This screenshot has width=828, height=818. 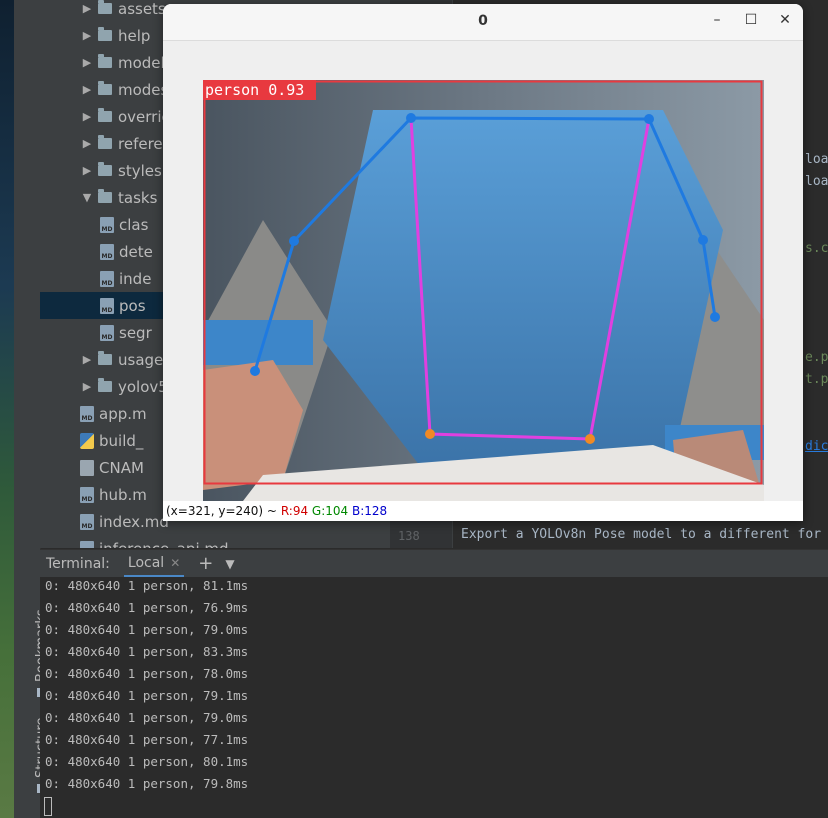 I want to click on line-number: 138, so click(x=409, y=536).